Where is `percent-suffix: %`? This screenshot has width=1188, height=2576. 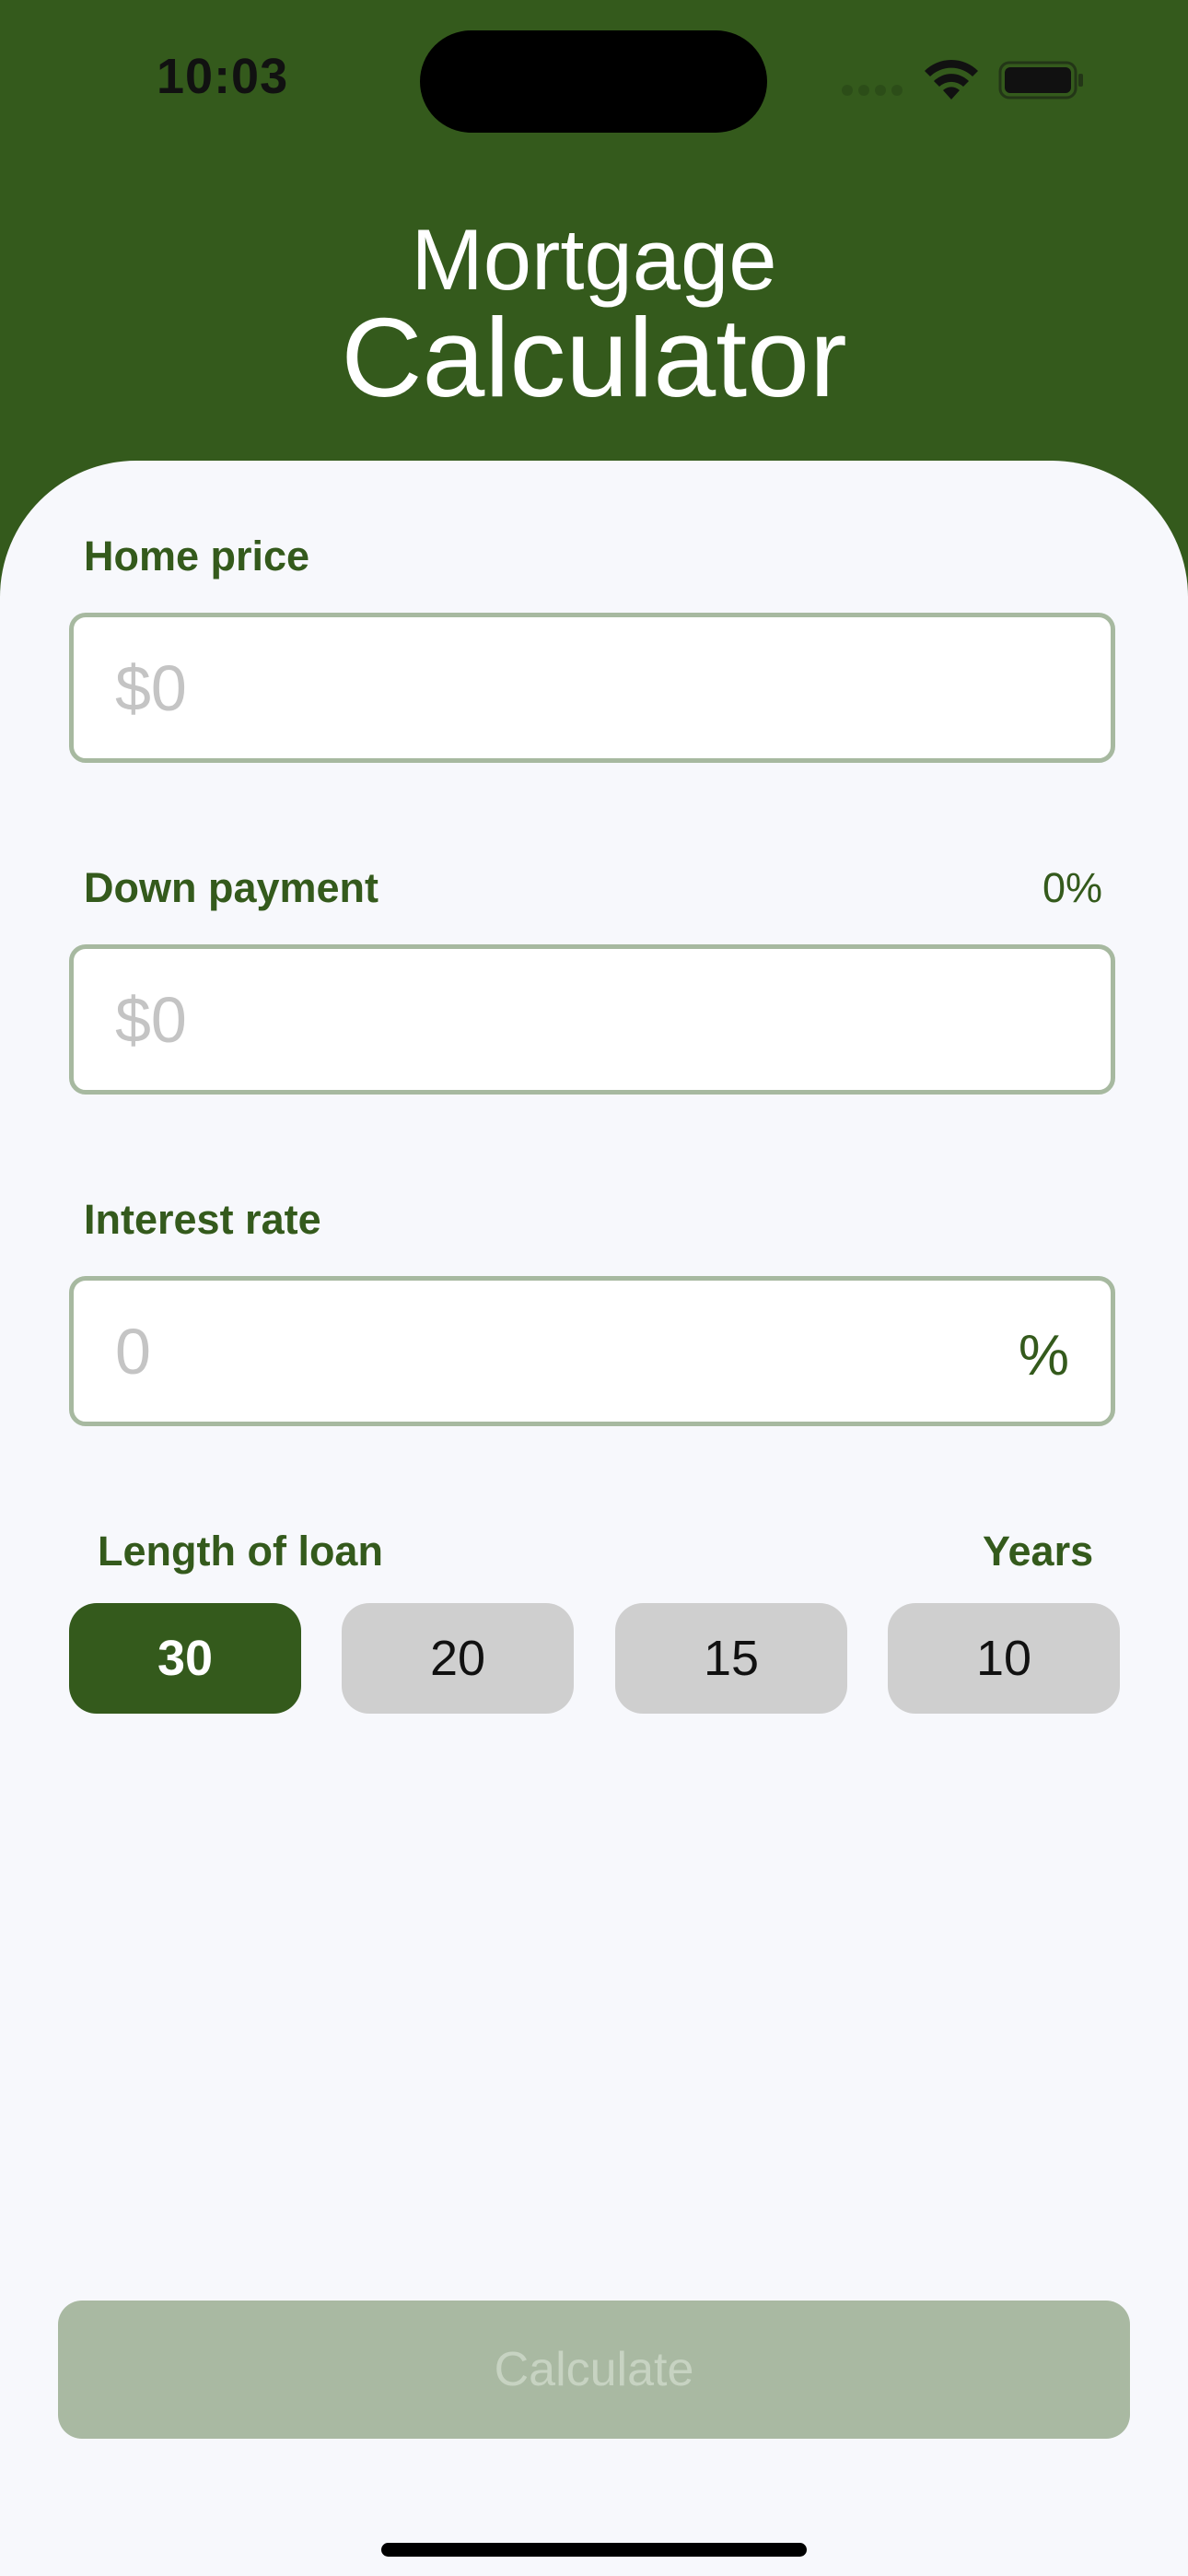
percent-suffix: % is located at coordinates (1043, 1356).